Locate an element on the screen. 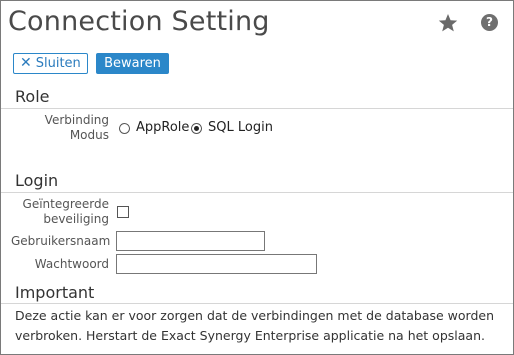  close-icon: ✕ is located at coordinates (26, 63).